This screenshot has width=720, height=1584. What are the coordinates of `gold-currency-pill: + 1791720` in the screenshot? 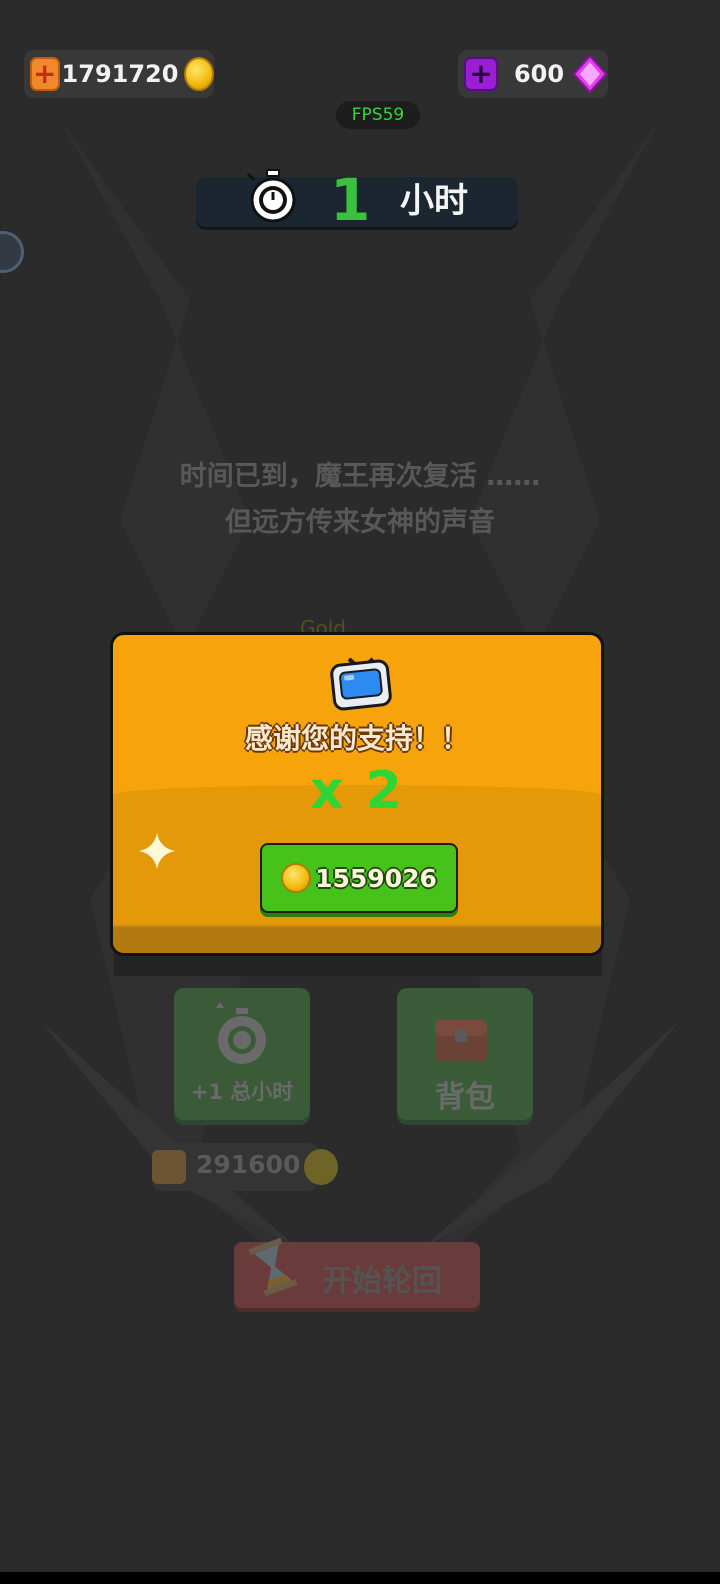 It's located at (119, 74).